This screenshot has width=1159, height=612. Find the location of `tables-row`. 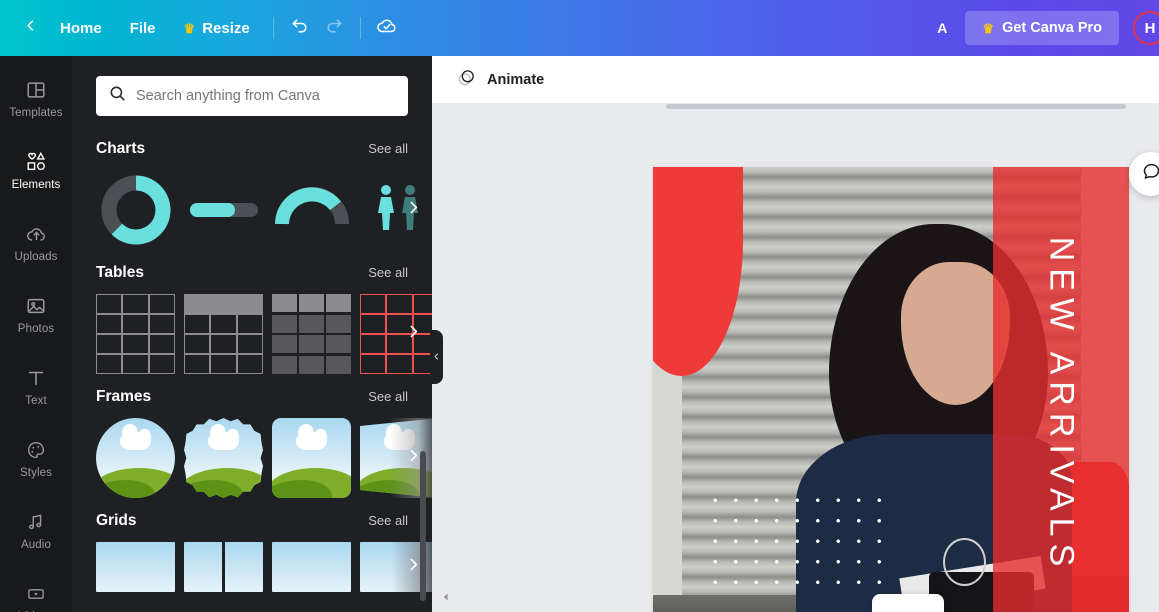

tables-row is located at coordinates (264, 334).